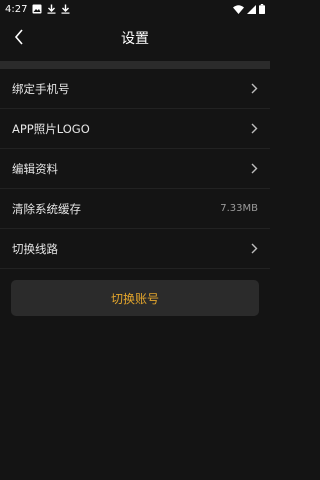  Describe the element at coordinates (135, 209) in the screenshot. I see `menu-item-clear-cache: 清除系统缓存 7.33MB` at that location.